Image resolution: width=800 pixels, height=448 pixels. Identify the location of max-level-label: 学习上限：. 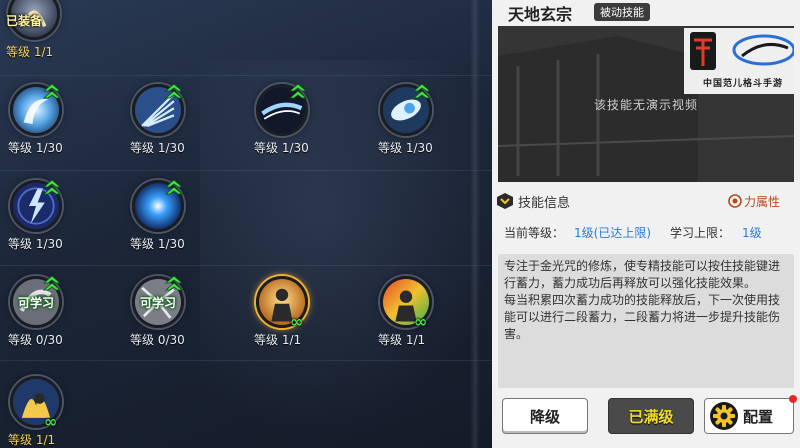
(700, 233).